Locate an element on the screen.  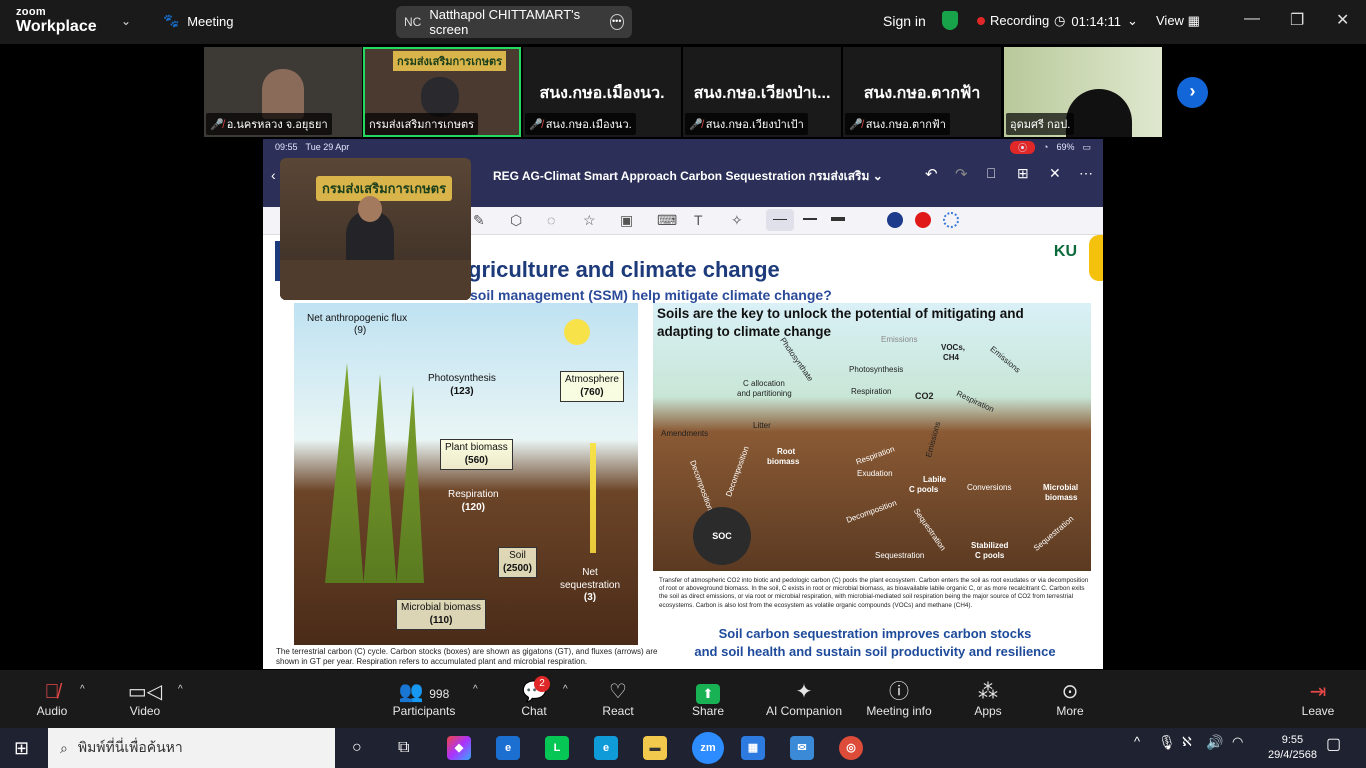
audio-options-caret: ^ is located at coordinates (82, 689).